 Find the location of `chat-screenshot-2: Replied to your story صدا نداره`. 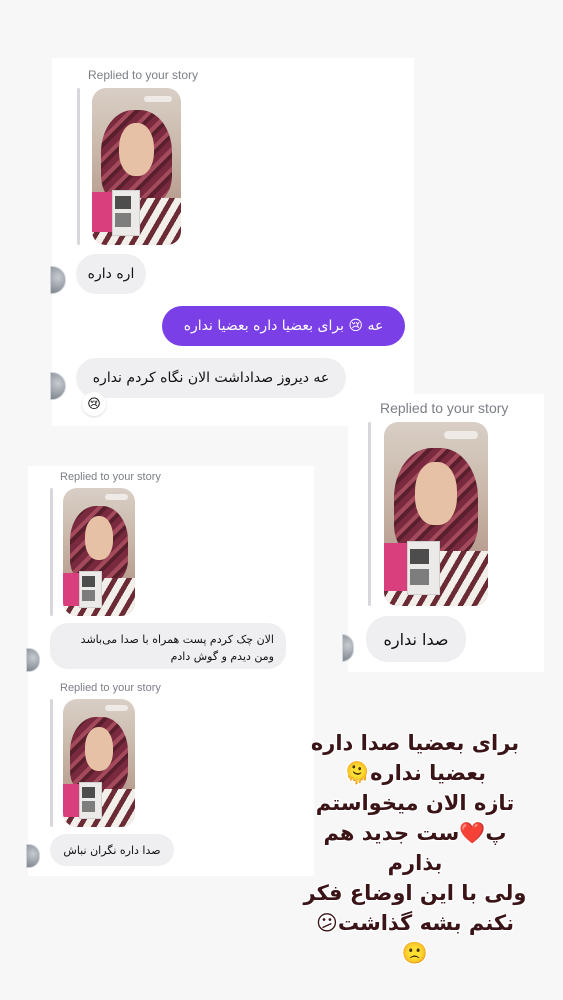

chat-screenshot-2: Replied to your story صدا نداره is located at coordinates (443, 533).